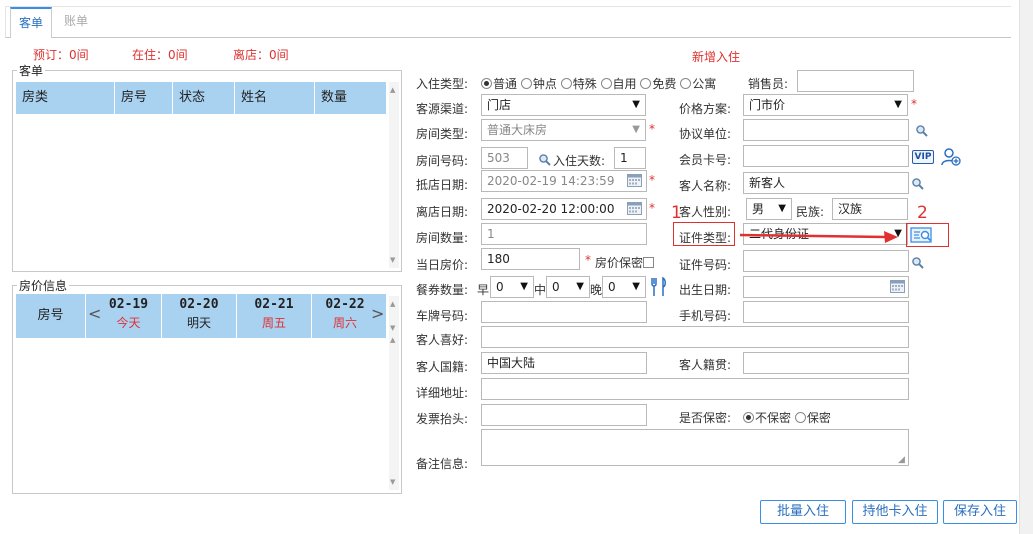 This screenshot has height=534, width=1033. What do you see at coordinates (769, 209) in the screenshot?
I see `gender-select: 男 ▼` at bounding box center [769, 209].